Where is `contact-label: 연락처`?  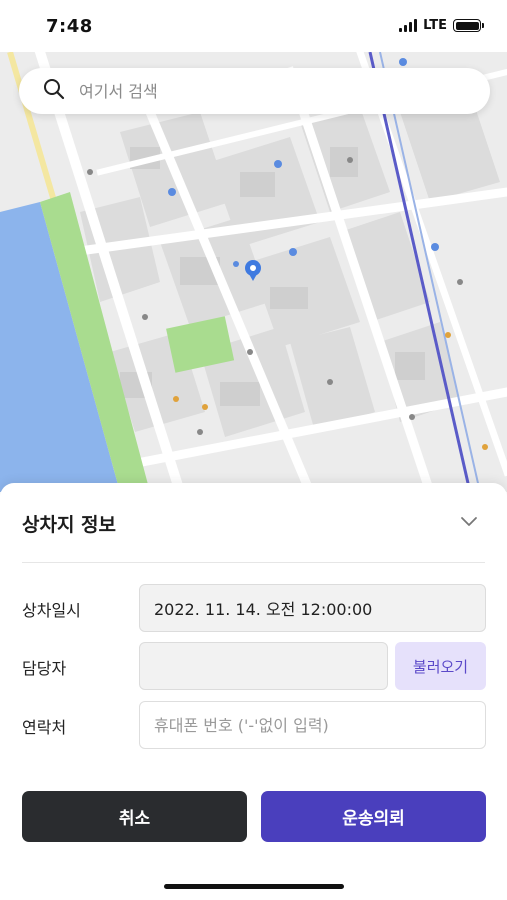
contact-label: 연락처 is located at coordinates (44, 727).